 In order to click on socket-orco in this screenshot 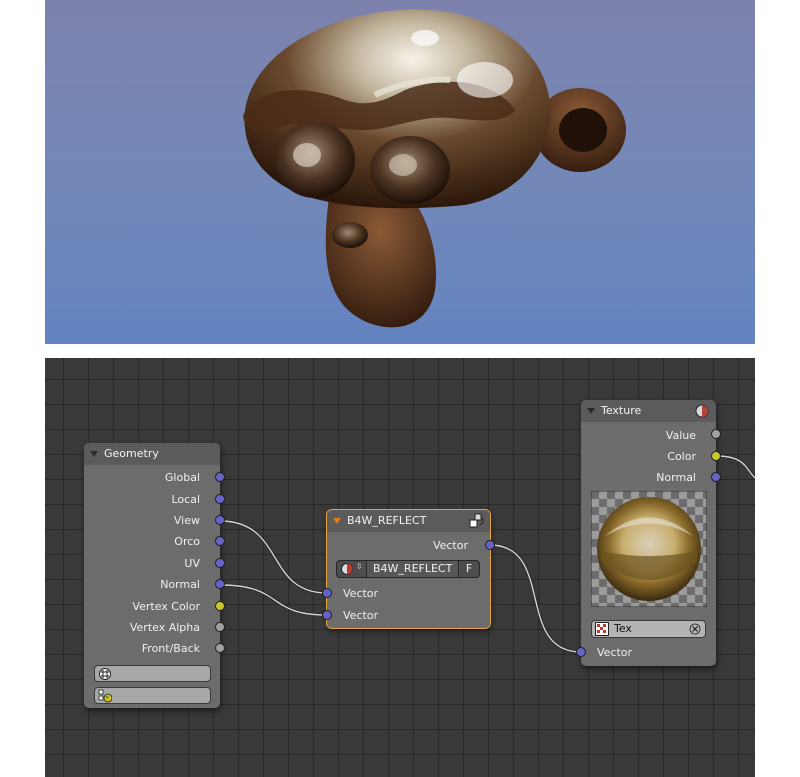, I will do `click(220, 541)`.